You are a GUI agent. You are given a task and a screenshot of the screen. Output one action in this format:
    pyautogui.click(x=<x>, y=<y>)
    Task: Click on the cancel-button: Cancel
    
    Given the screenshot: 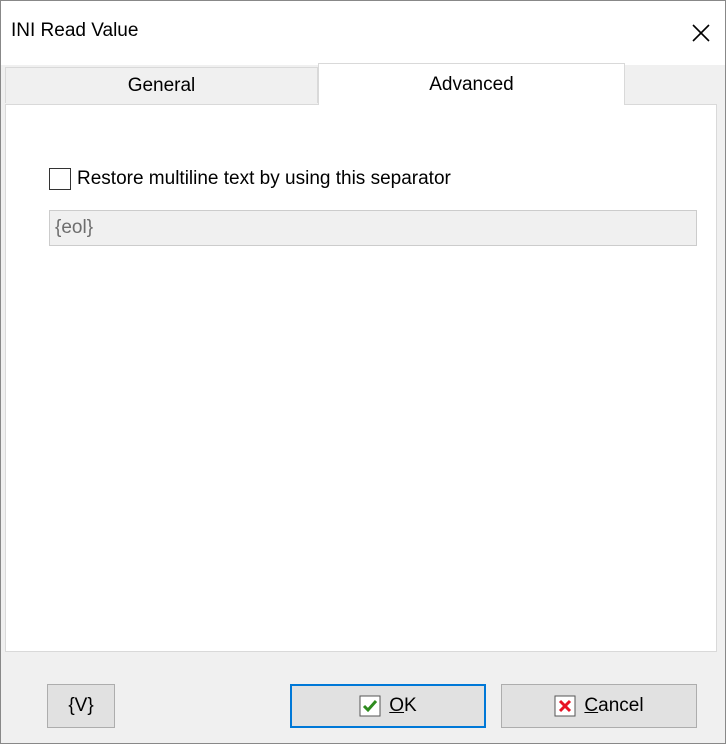 What is the action you would take?
    pyautogui.click(x=599, y=706)
    